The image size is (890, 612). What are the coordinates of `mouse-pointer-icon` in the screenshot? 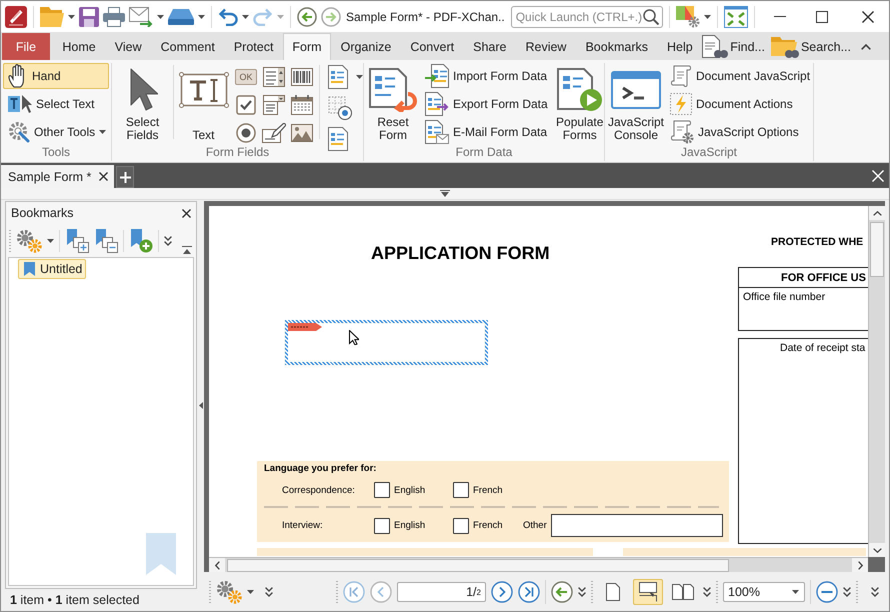 It's located at (354, 337).